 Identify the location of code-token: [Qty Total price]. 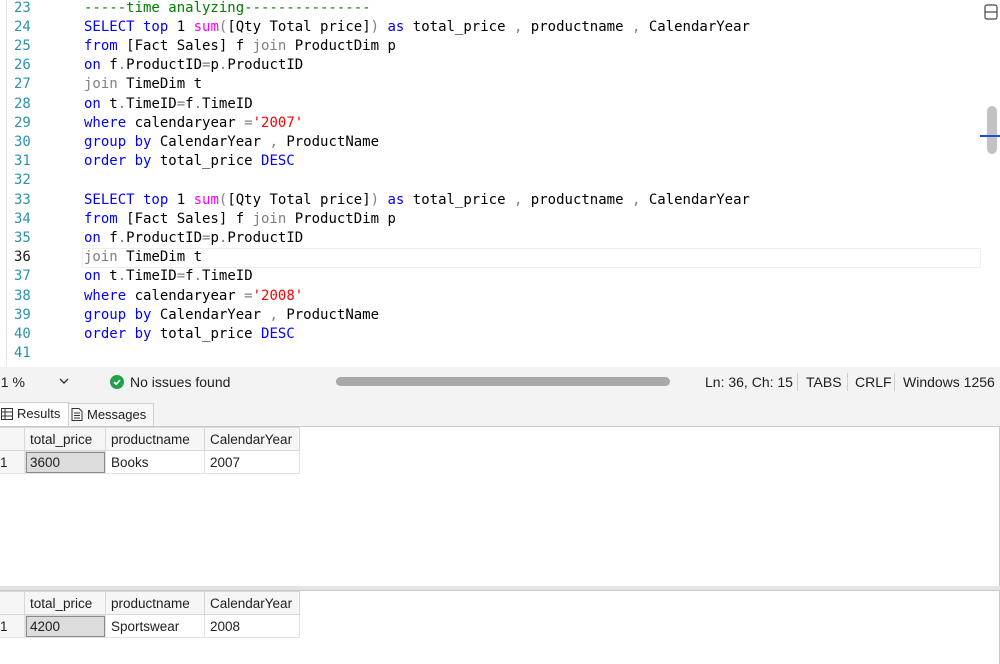
(299, 26).